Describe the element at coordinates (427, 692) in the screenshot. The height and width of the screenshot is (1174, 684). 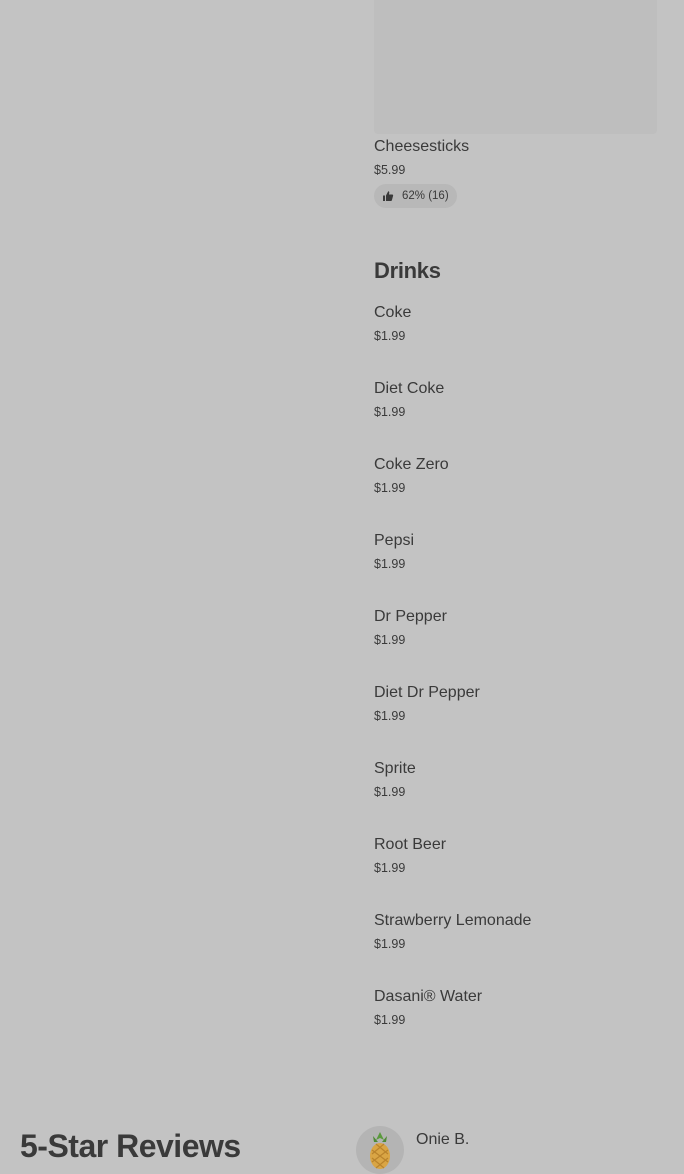
I see `menu-item-name: Diet Dr Pepper` at that location.